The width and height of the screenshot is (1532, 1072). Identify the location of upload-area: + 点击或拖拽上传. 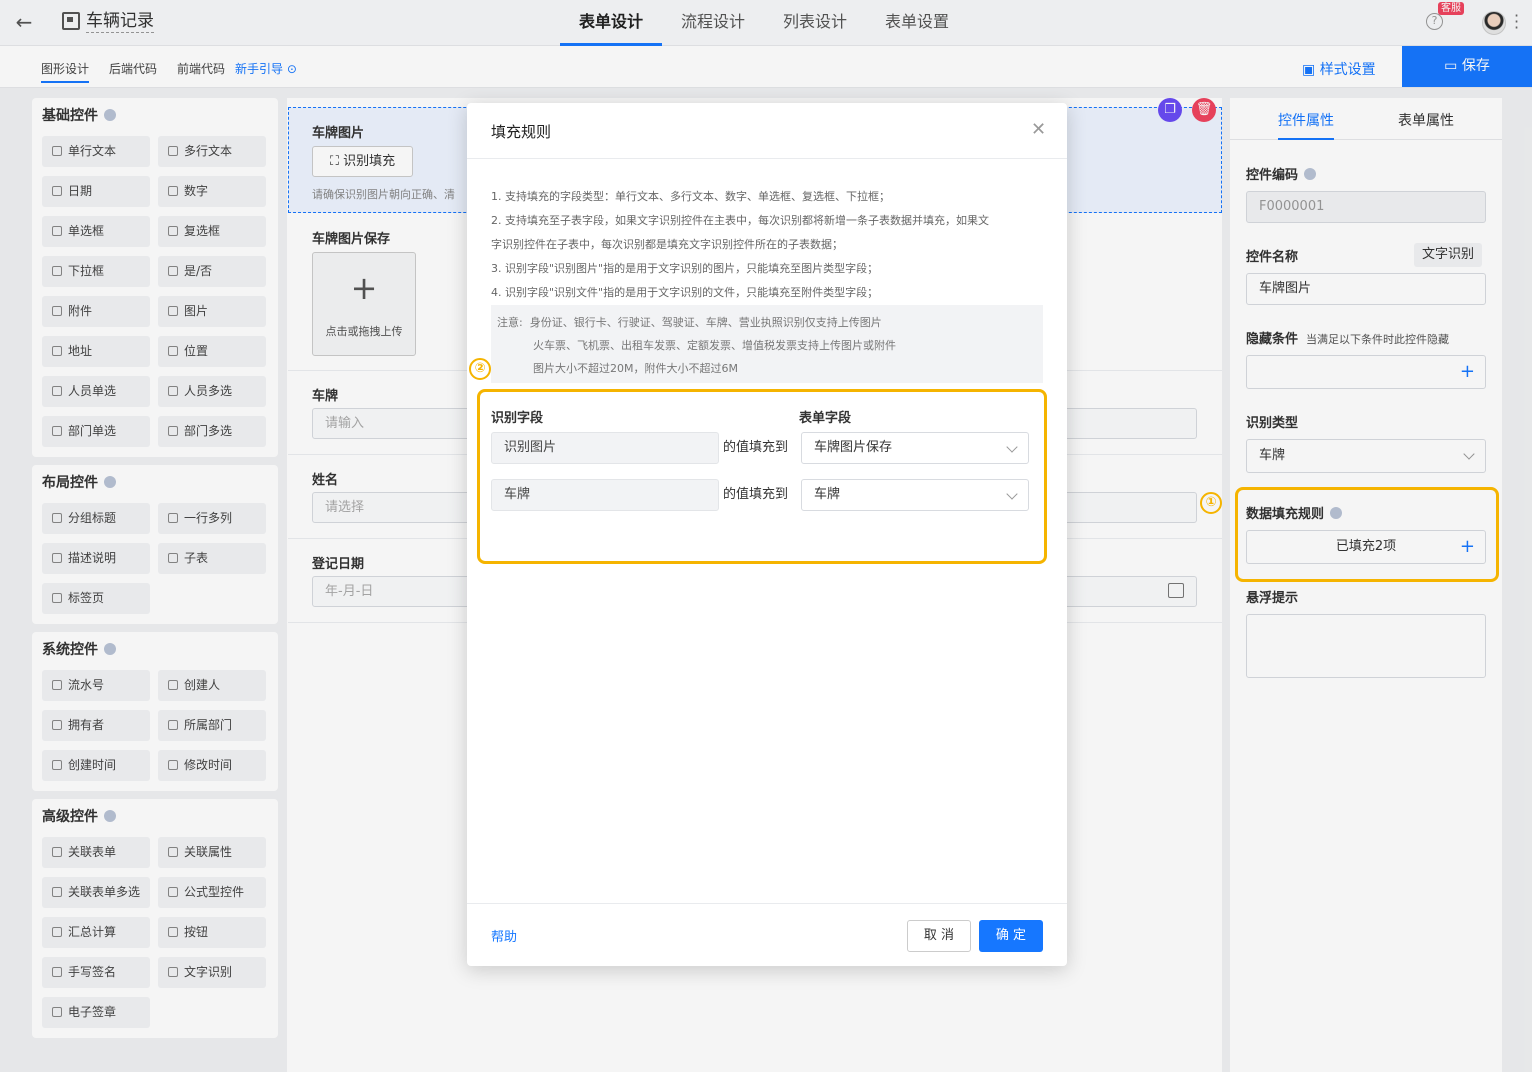
(364, 304).